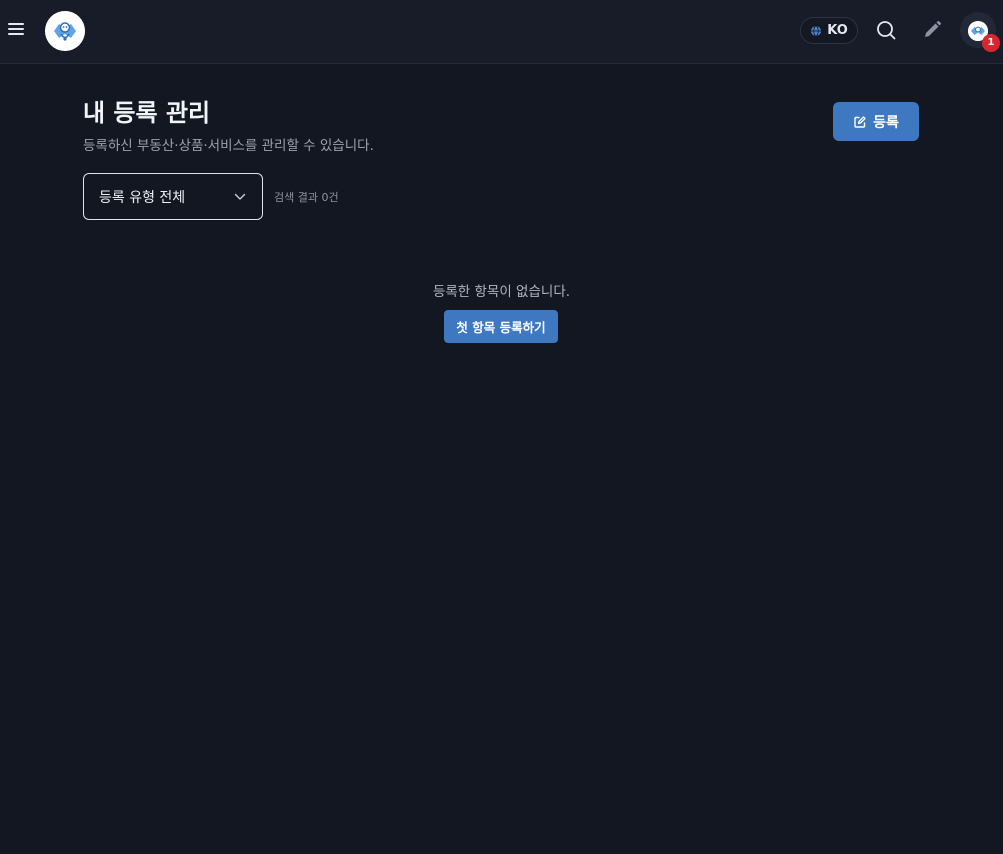 The image size is (1003, 854). What do you see at coordinates (65, 31) in the screenshot?
I see `logo-icon` at bounding box center [65, 31].